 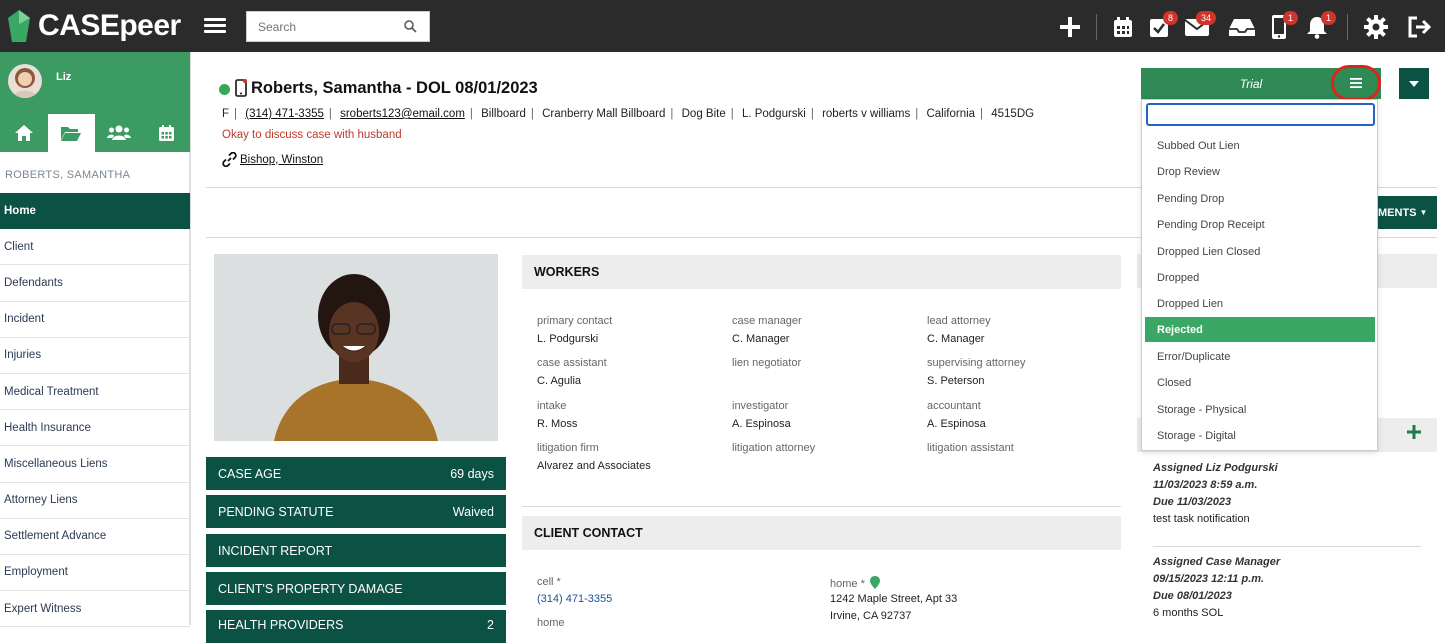 What do you see at coordinates (95, 428) in the screenshot?
I see `sidebar-item-health-insurance: Health Insurance` at bounding box center [95, 428].